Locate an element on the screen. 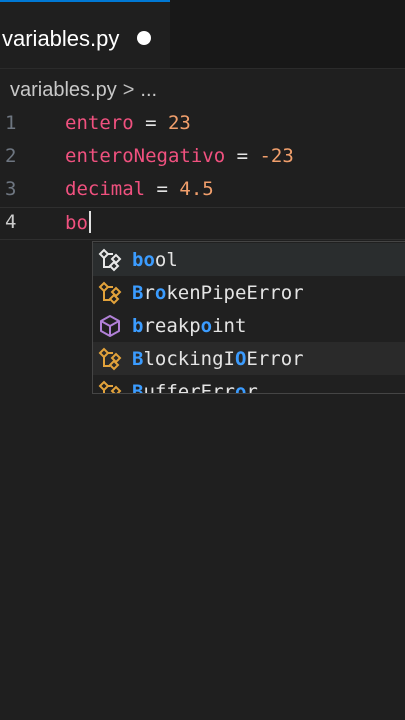 The height and width of the screenshot is (720, 405). tab-variables-py: variables.py is located at coordinates (85, 34).